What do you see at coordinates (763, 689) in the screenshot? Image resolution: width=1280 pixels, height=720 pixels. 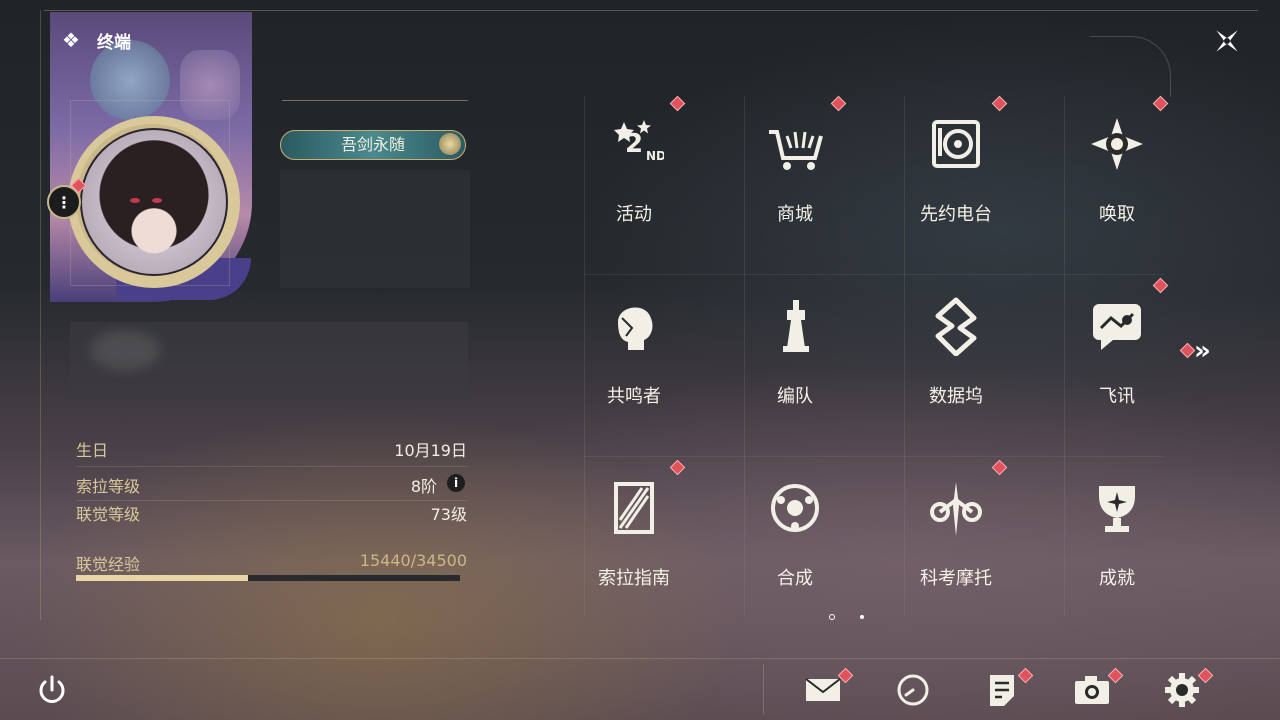 I see `bottom-separator` at bounding box center [763, 689].